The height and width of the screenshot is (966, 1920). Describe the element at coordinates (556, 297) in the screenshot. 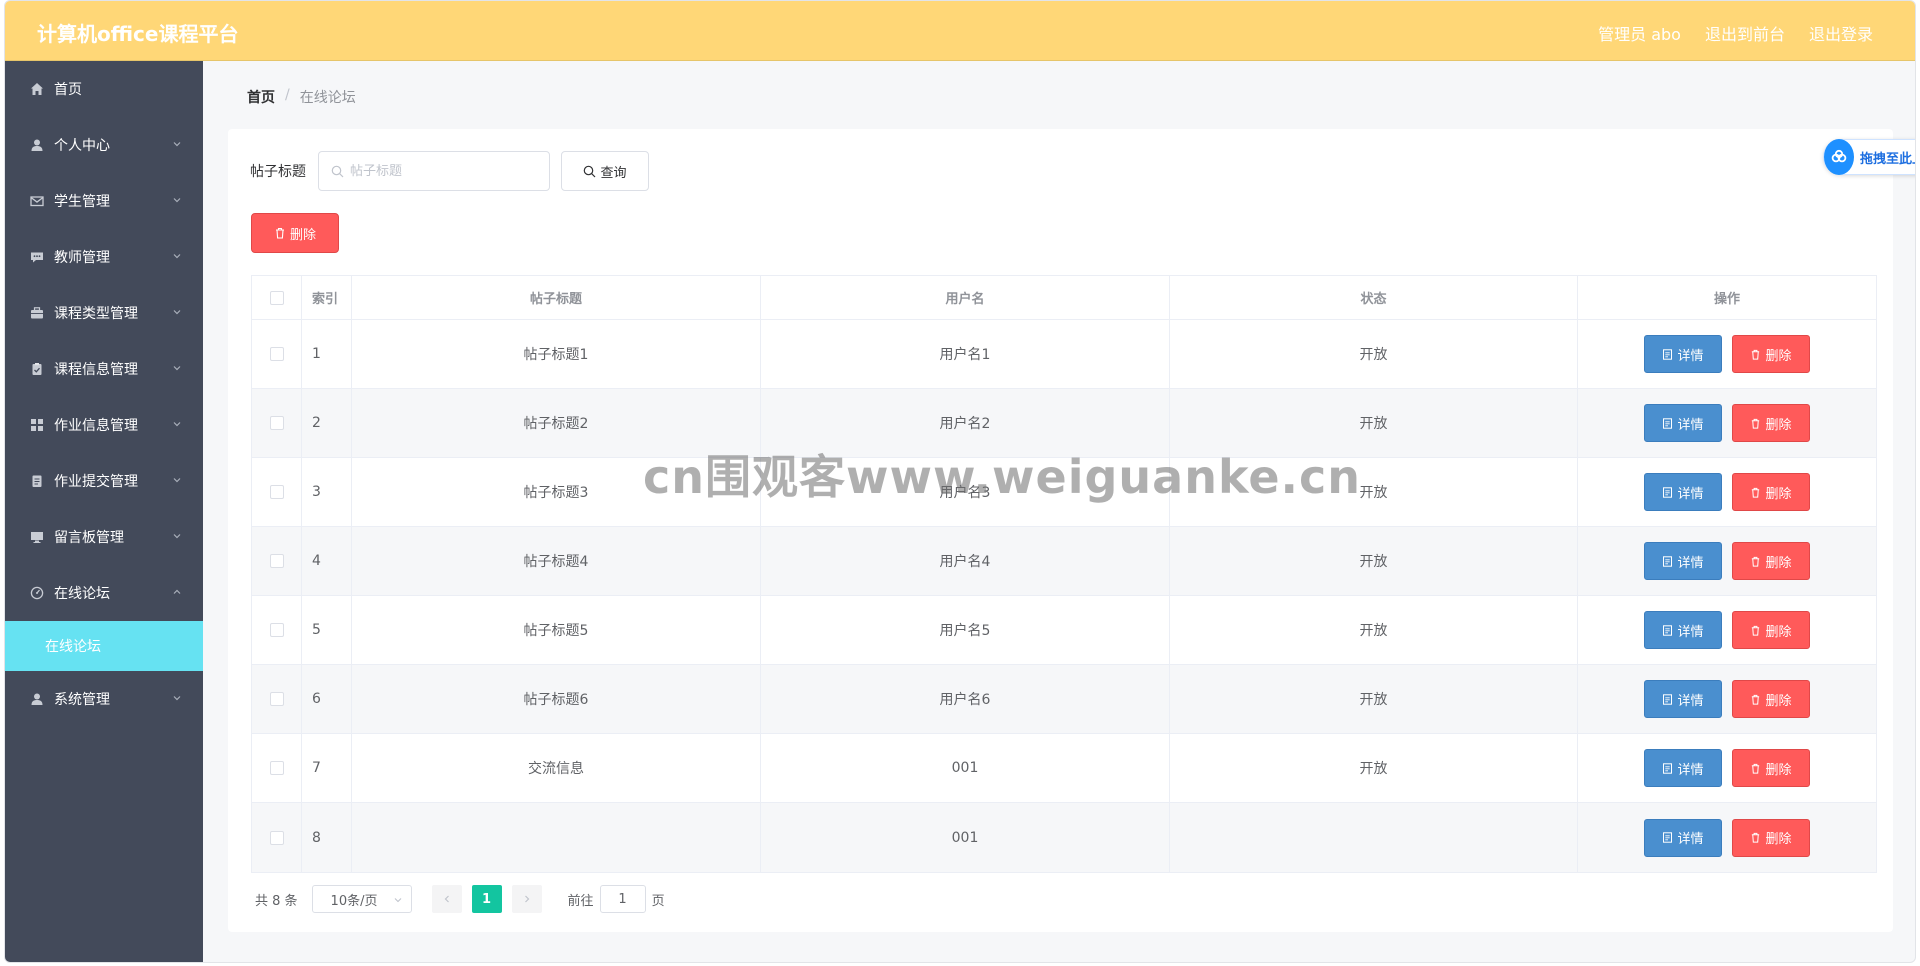

I see `column-header-title: 帖子标题` at that location.